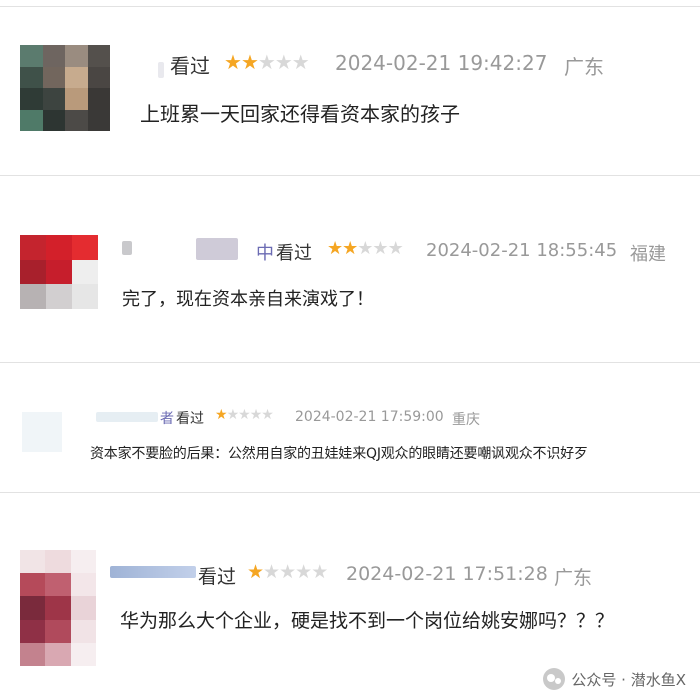 The height and width of the screenshot is (700, 700). I want to click on timestamp: 2024-02-21 19:42:27, so click(441, 63).